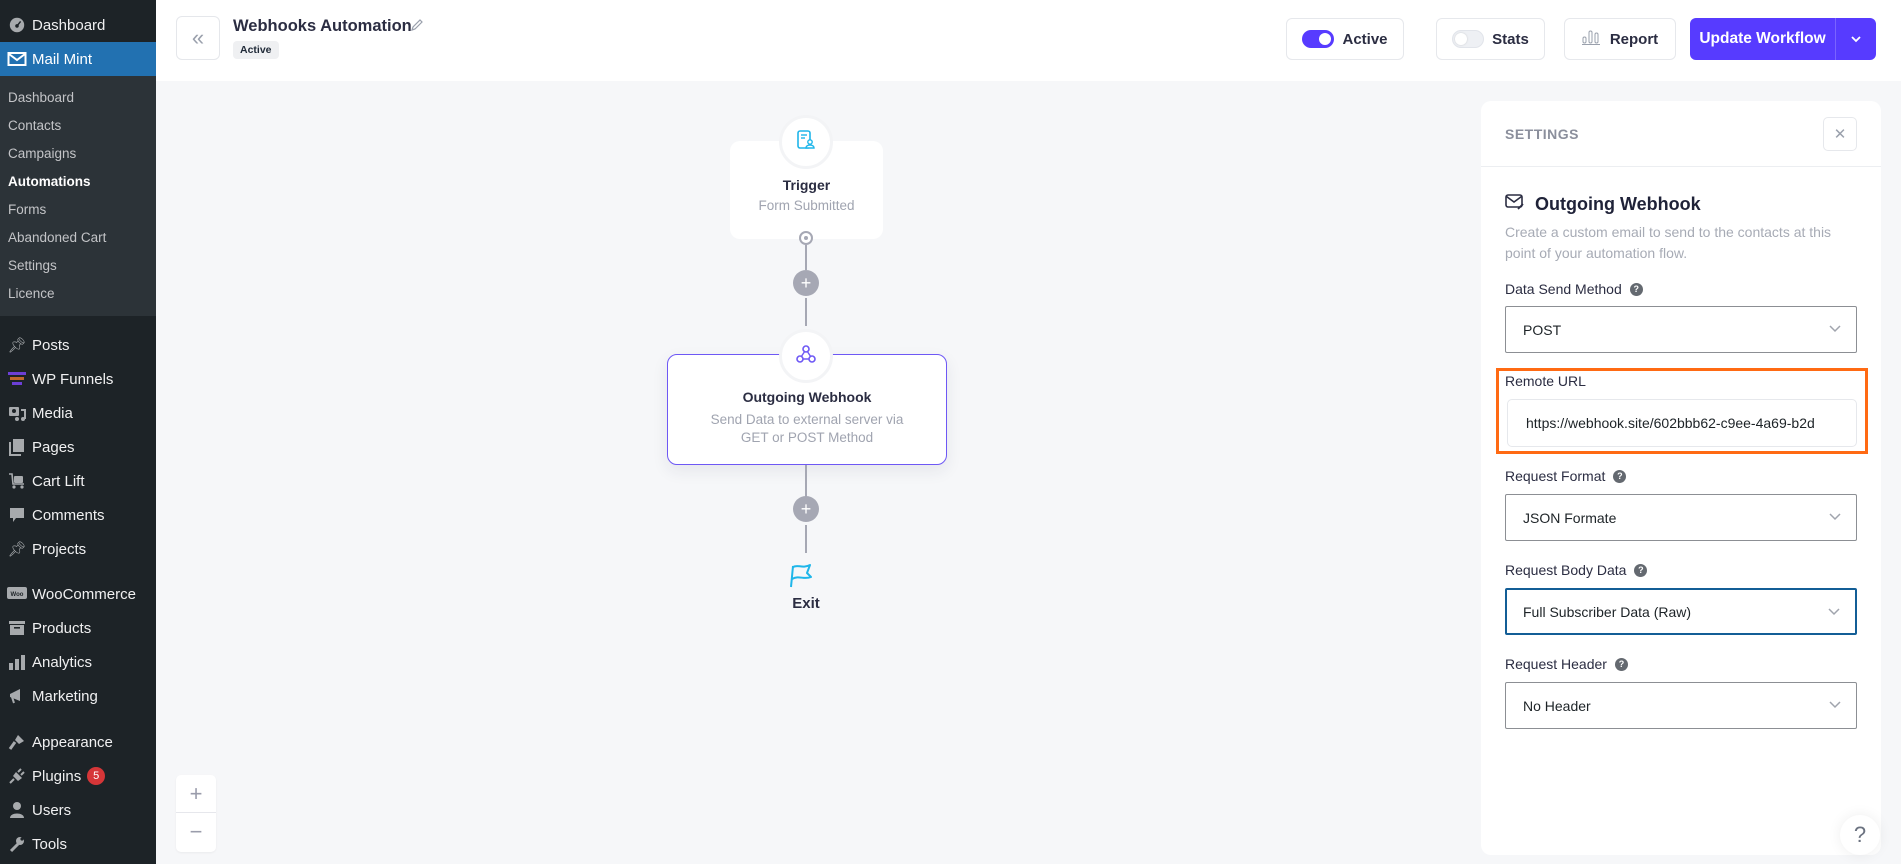 Image resolution: width=1901 pixels, height=864 pixels. I want to click on sidebar-item-plugins: Plugins 5, so click(78, 776).